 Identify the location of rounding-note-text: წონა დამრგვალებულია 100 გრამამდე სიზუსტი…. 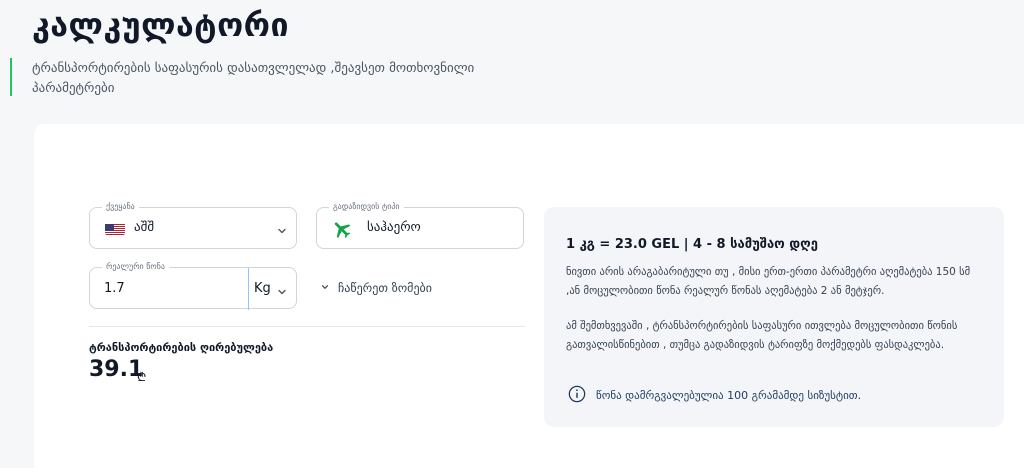
(729, 395).